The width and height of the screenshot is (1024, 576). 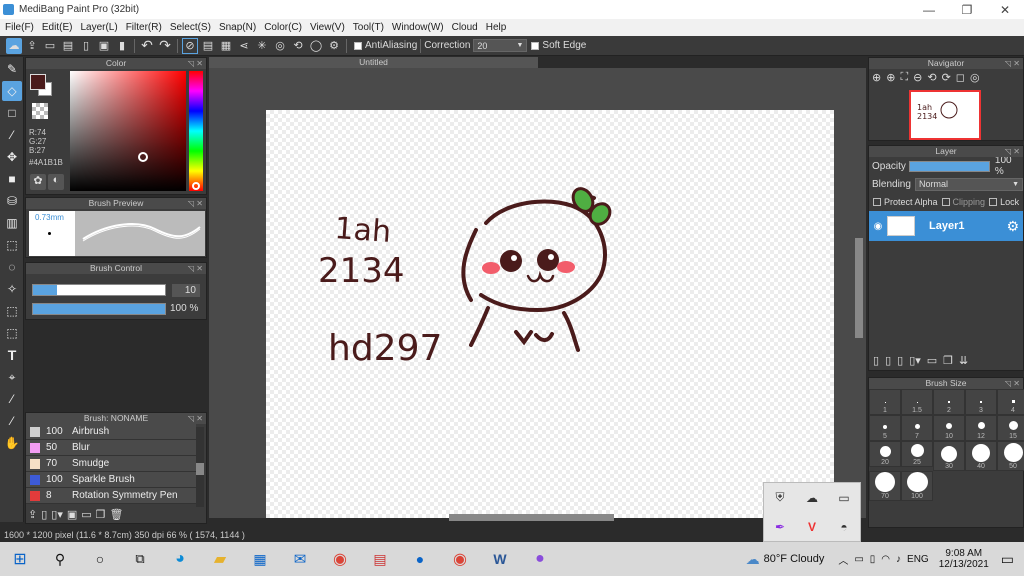 I want to click on move-tool-icon: ✥, so click(x=12, y=157).